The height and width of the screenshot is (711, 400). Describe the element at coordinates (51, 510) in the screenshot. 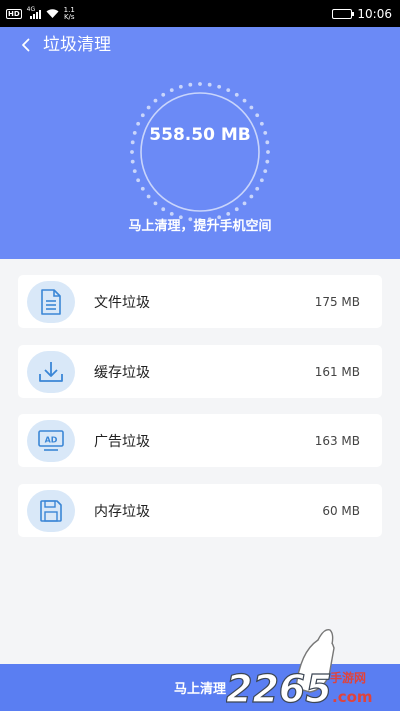

I see `save-disk-icon` at that location.